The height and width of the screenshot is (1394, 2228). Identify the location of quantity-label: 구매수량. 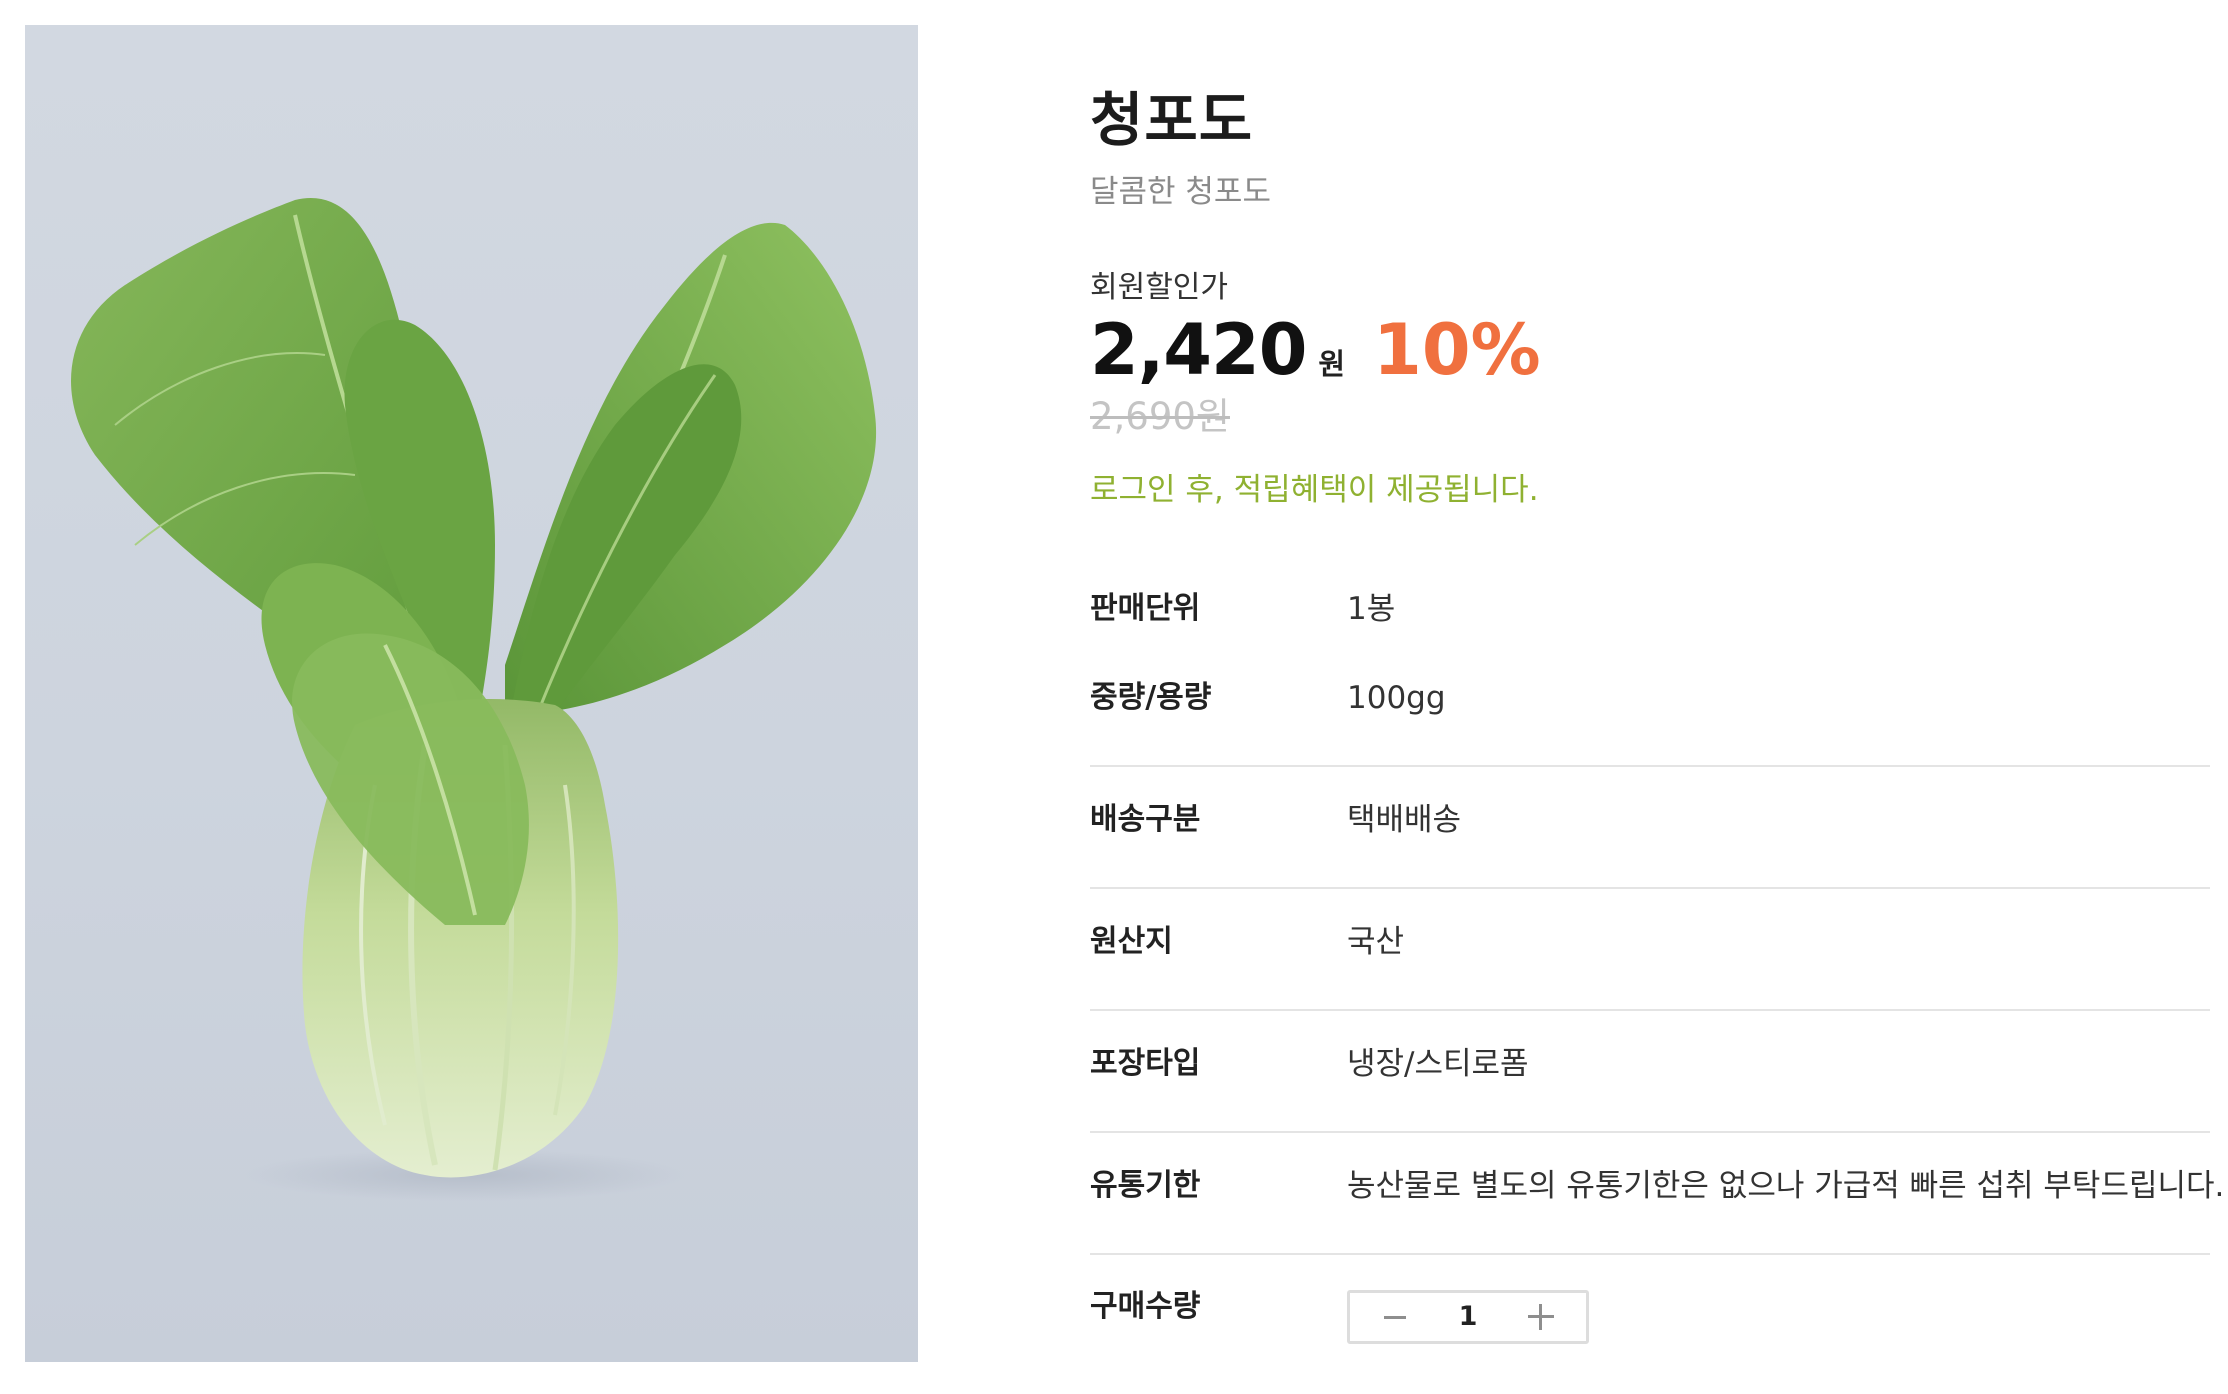
(1145, 1306).